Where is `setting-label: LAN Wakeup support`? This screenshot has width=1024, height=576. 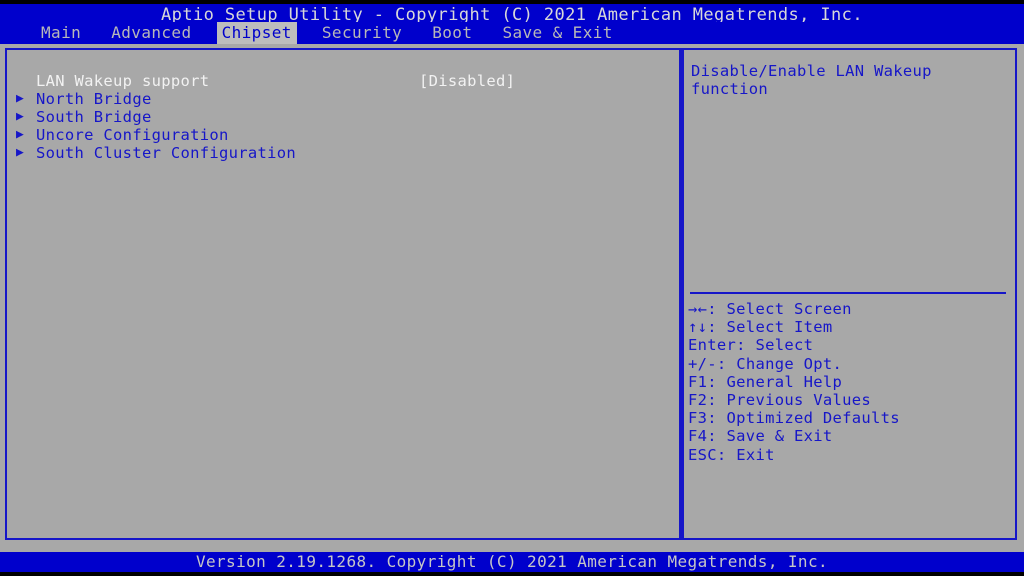 setting-label: LAN Wakeup support is located at coordinates (123, 81).